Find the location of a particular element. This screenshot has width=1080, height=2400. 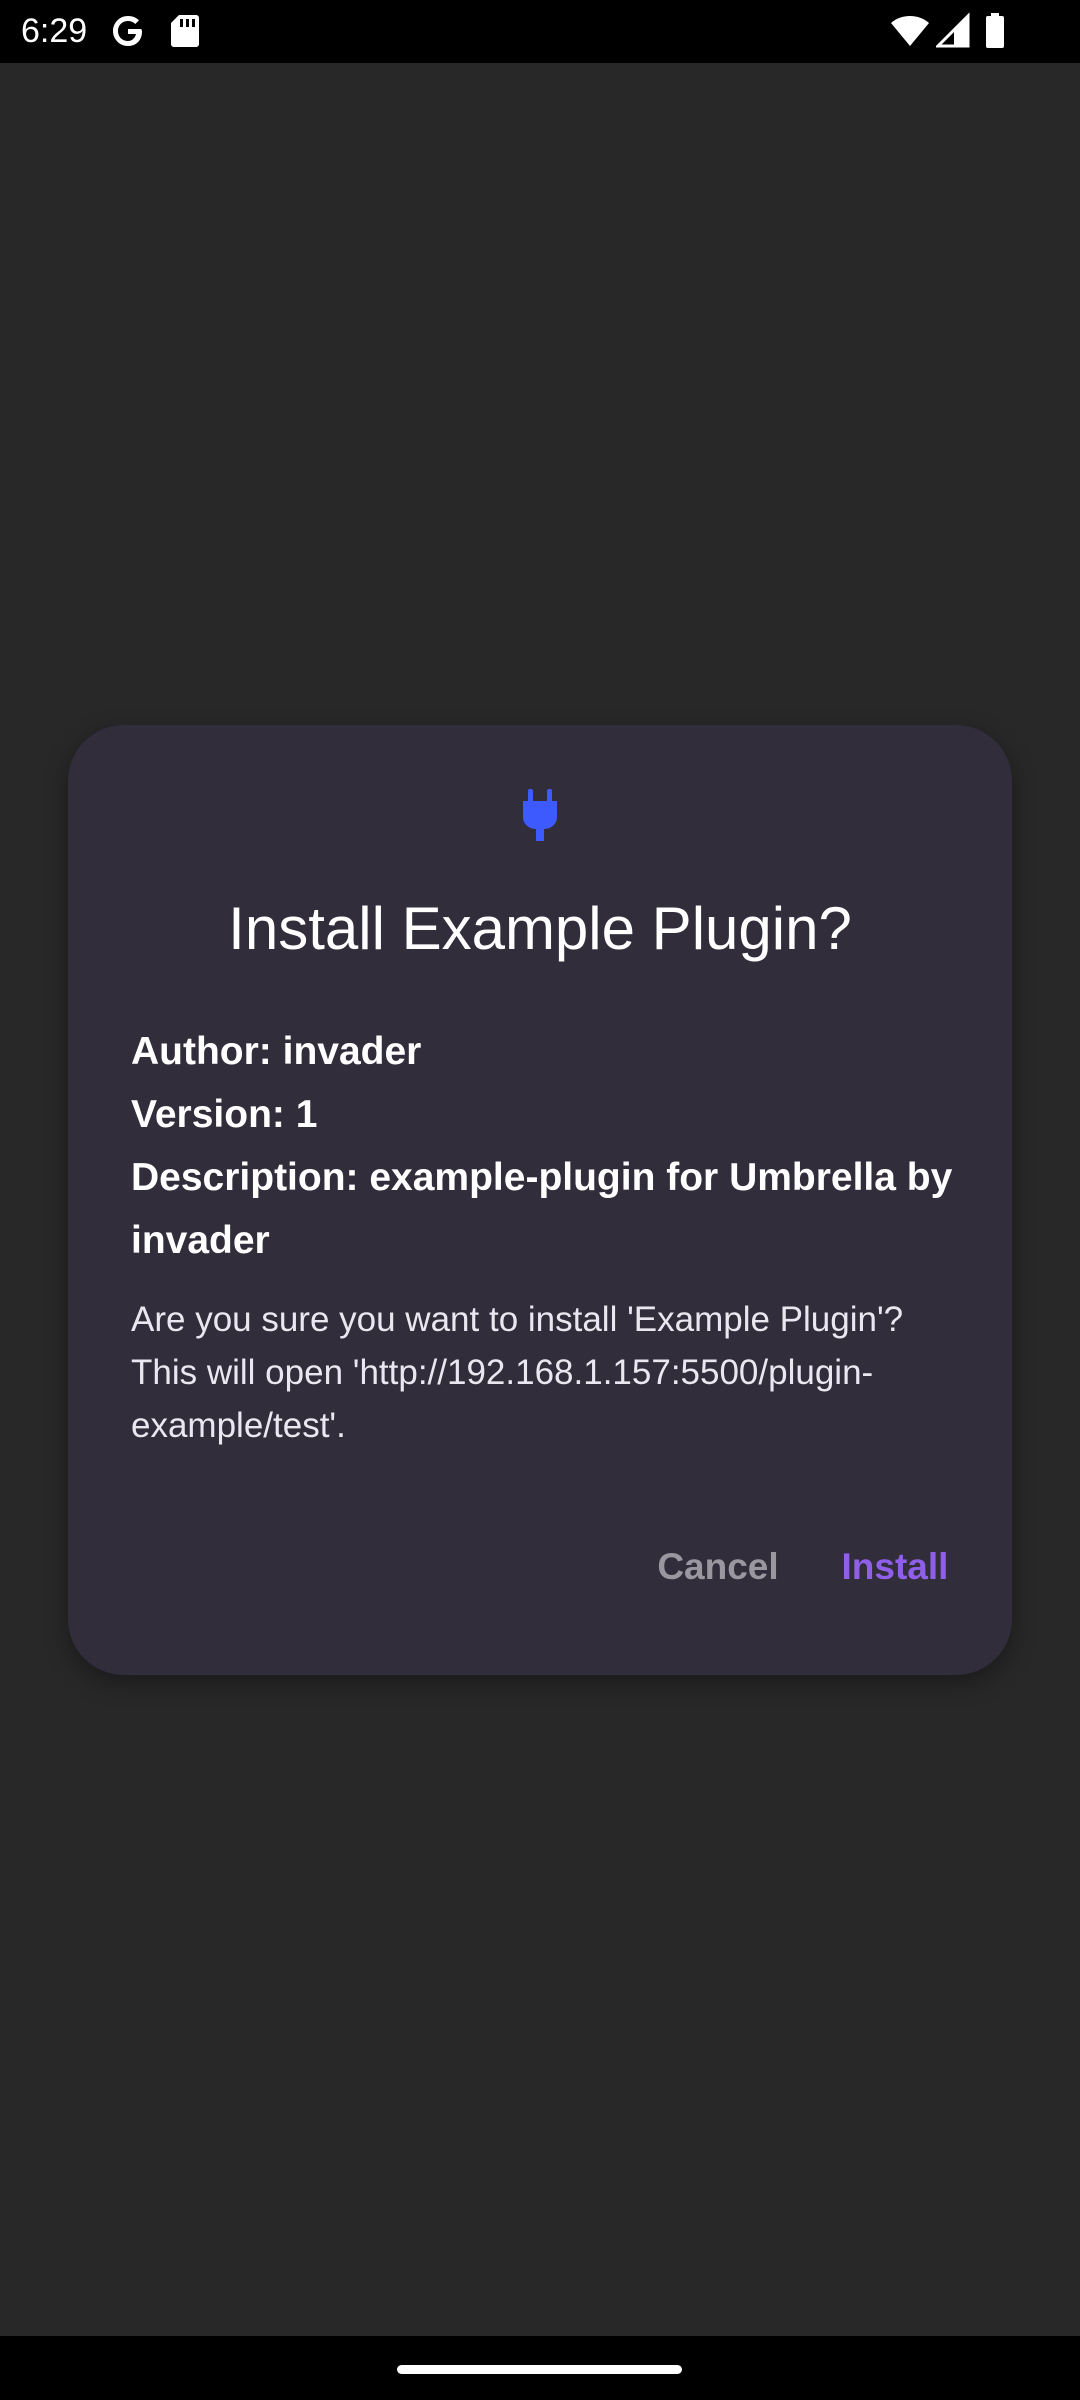

status-time: 6:29 is located at coordinates (54, 31).